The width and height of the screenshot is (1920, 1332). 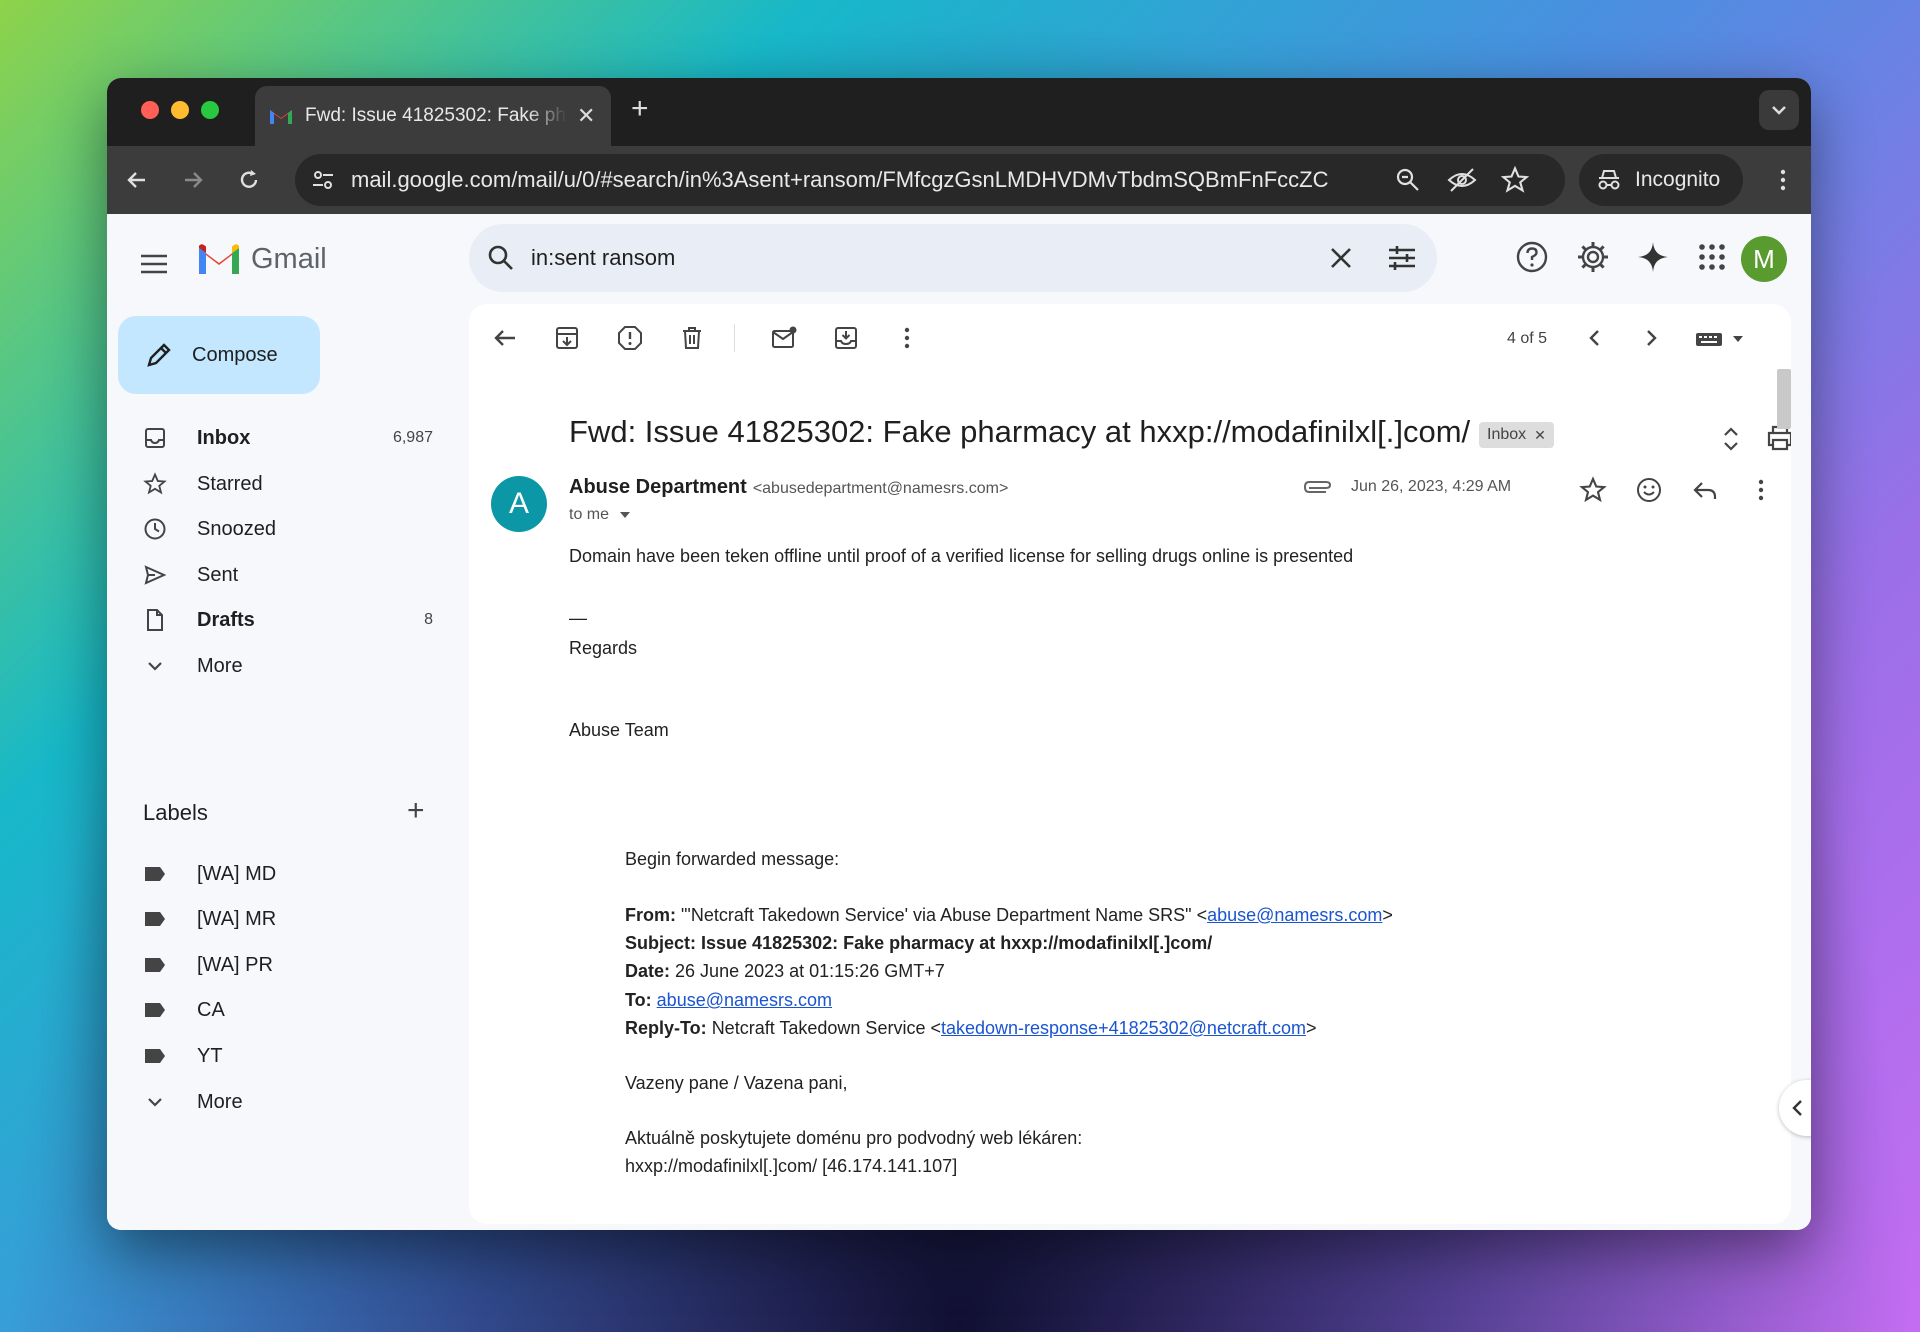 I want to click on sidebar-item-sent: Sent, so click(x=277, y=575).